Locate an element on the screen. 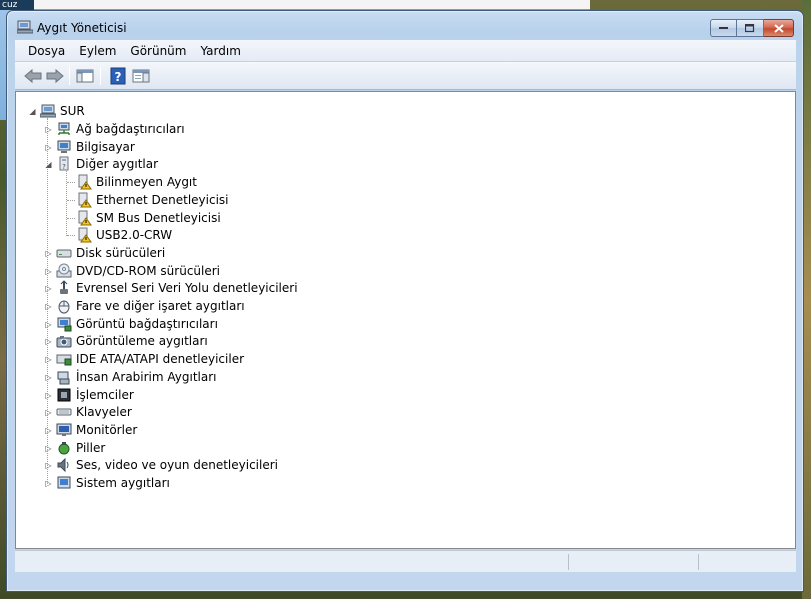 This screenshot has height=599, width=811. tree-category-label: DVD/CD-ROM sürücüleri is located at coordinates (148, 270).